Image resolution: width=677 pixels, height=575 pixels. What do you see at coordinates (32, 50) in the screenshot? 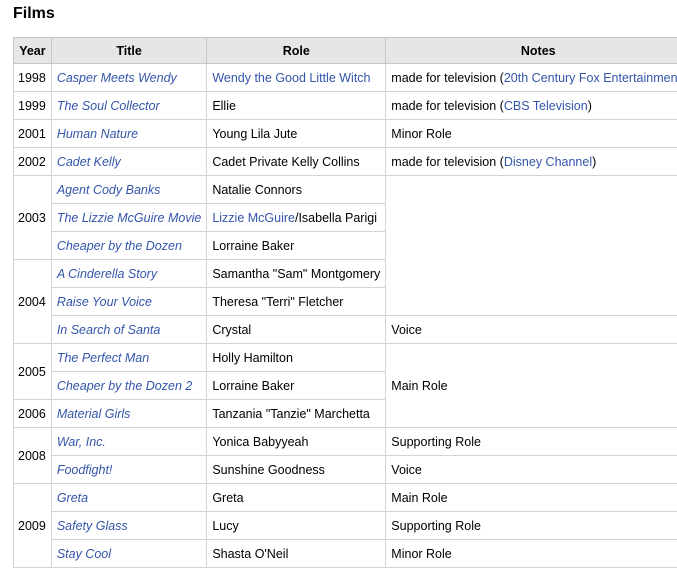
I see `column-header-year: Year` at bounding box center [32, 50].